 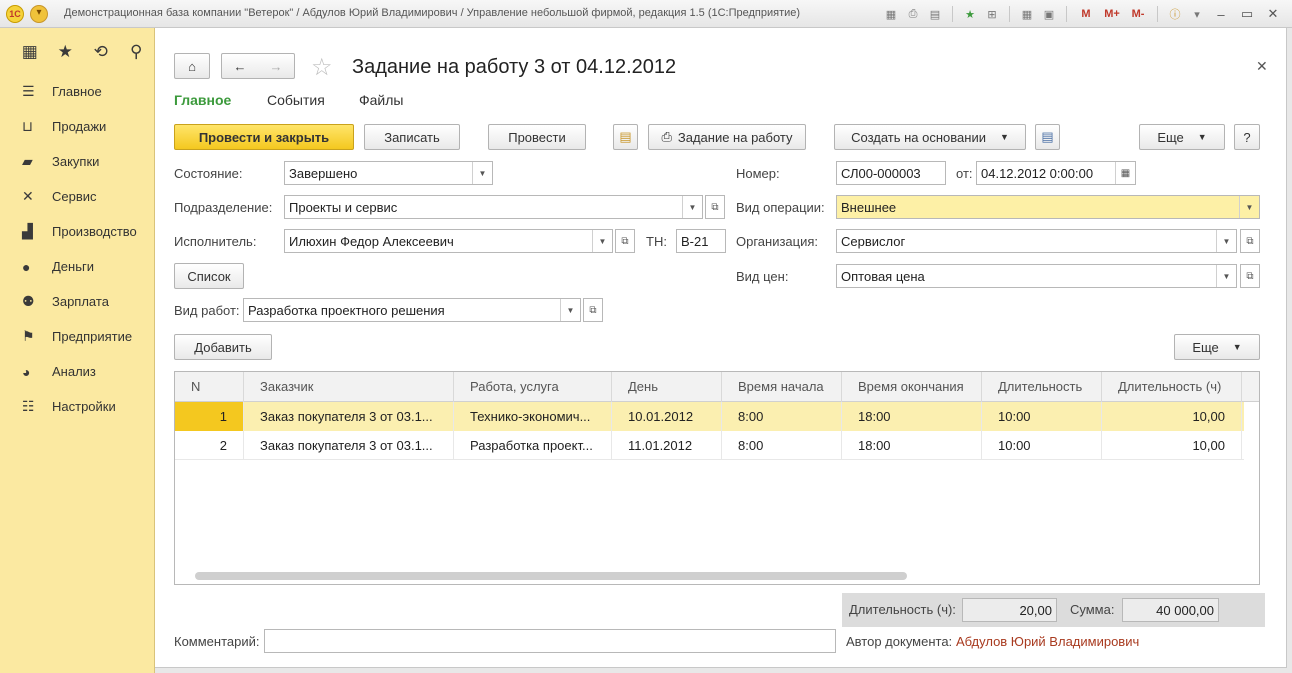 I want to click on add-row-button: Добавить, so click(x=223, y=347).